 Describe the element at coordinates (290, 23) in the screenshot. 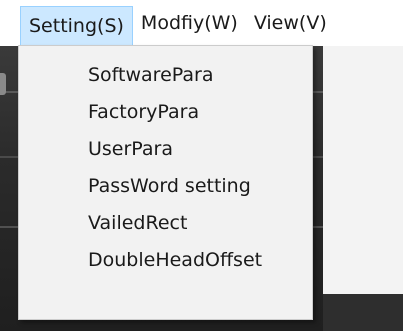

I see `menu-view: View(V)` at that location.